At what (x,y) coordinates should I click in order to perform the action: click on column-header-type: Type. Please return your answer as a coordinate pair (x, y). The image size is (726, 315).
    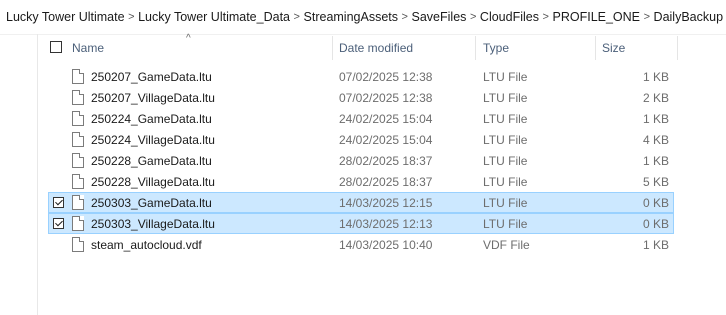
    Looking at the image, I should click on (538, 48).